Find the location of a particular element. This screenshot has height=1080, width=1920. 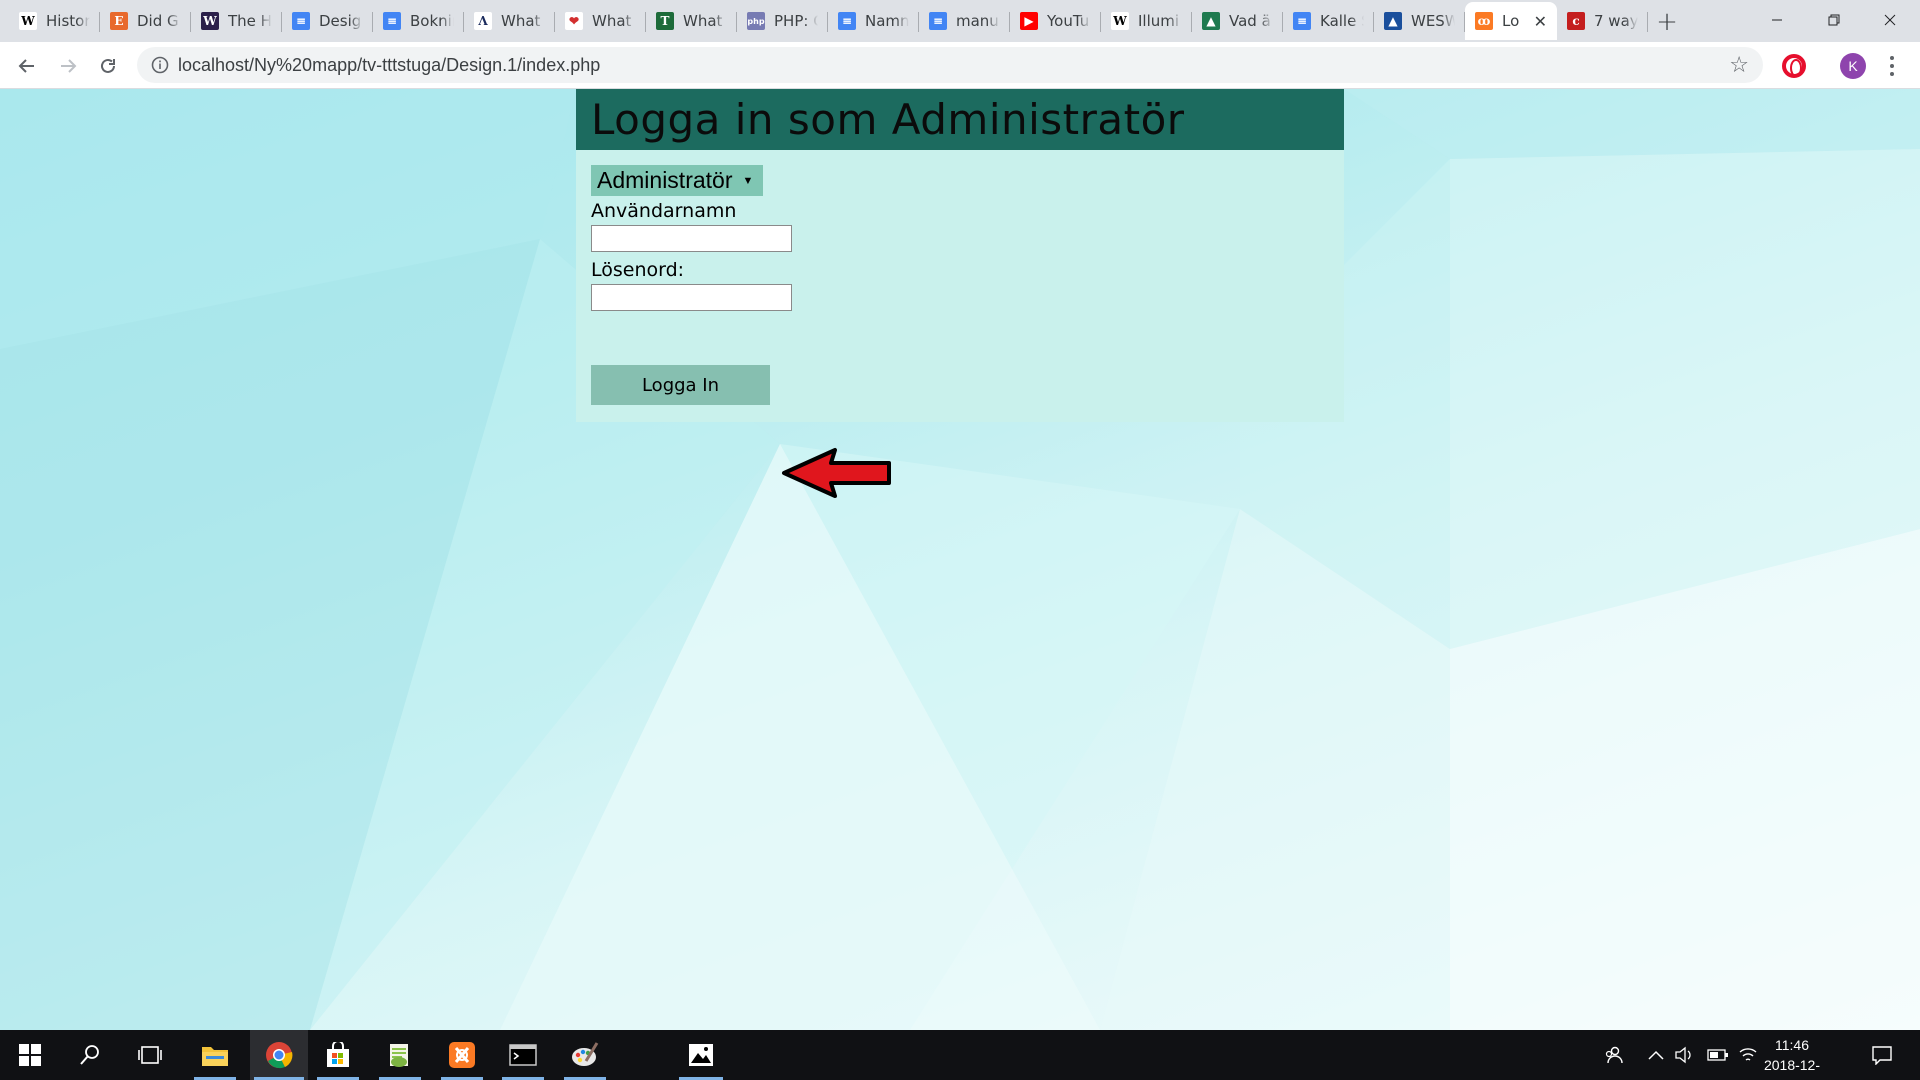

terminal-icon is located at coordinates (523, 1055).